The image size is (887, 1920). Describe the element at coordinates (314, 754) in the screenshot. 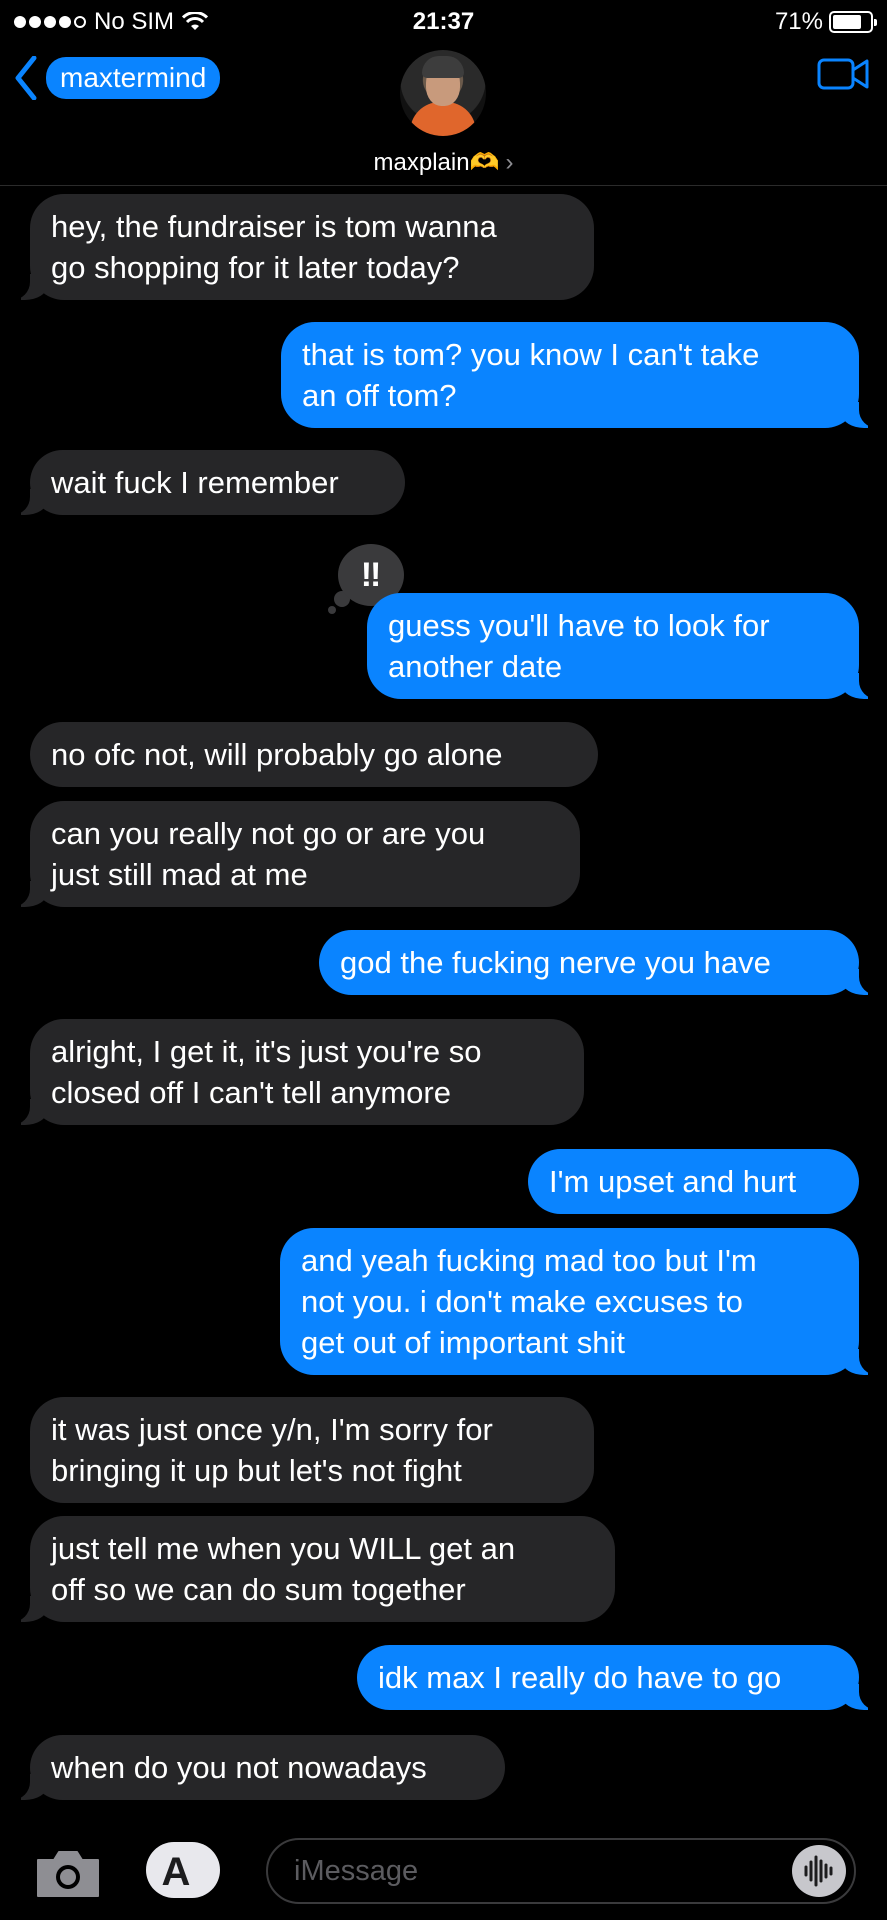

I see `message-bubble-incoming: no ofc not, will probably go alone` at that location.